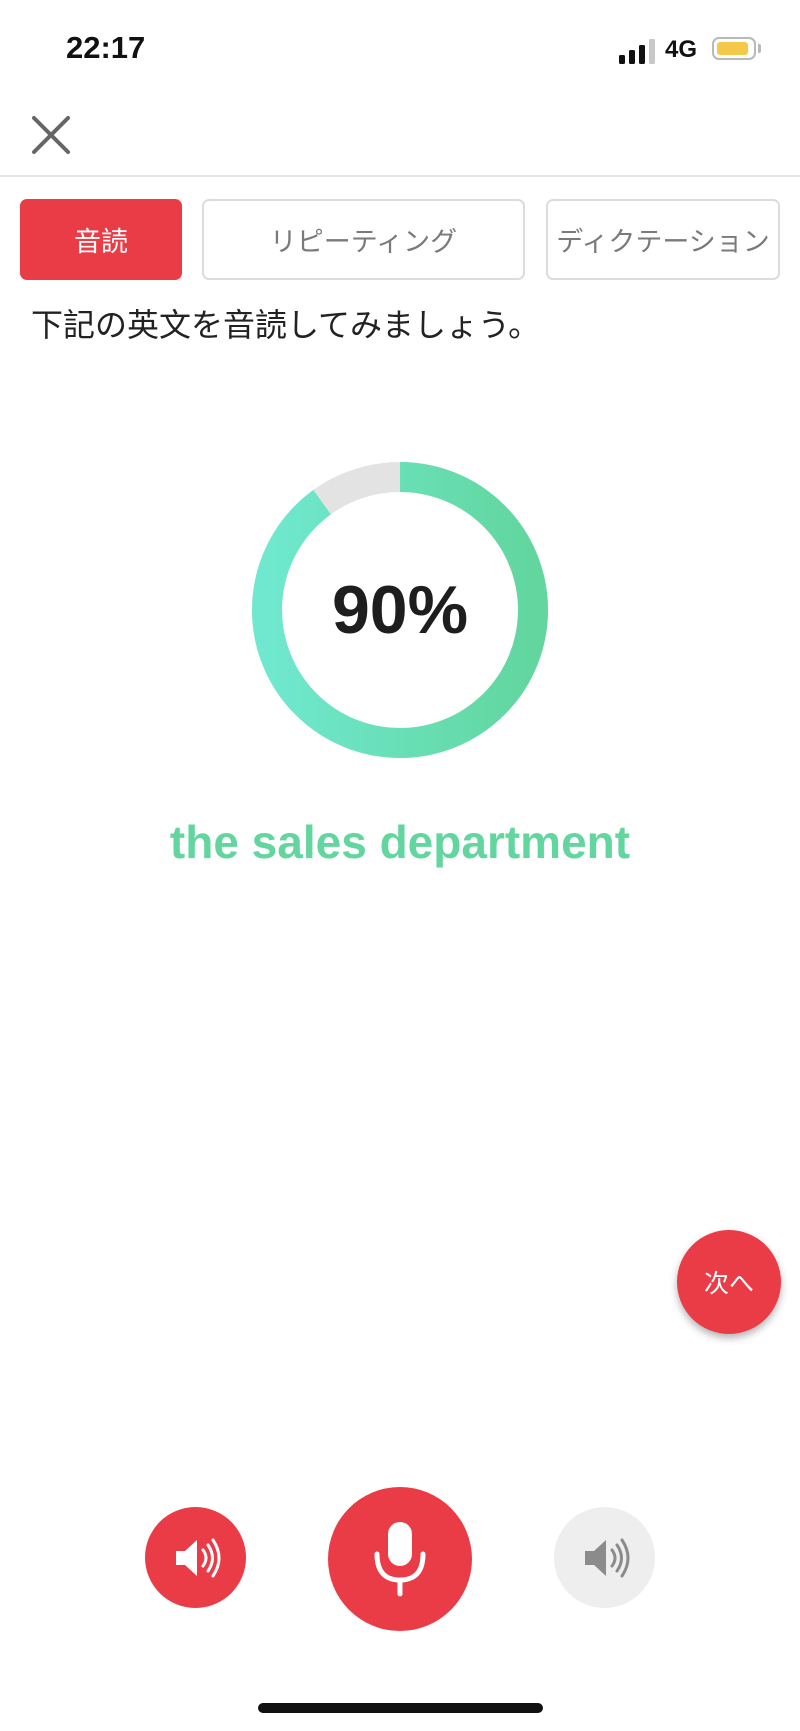  What do you see at coordinates (759, 48) in the screenshot?
I see `battery-tip` at bounding box center [759, 48].